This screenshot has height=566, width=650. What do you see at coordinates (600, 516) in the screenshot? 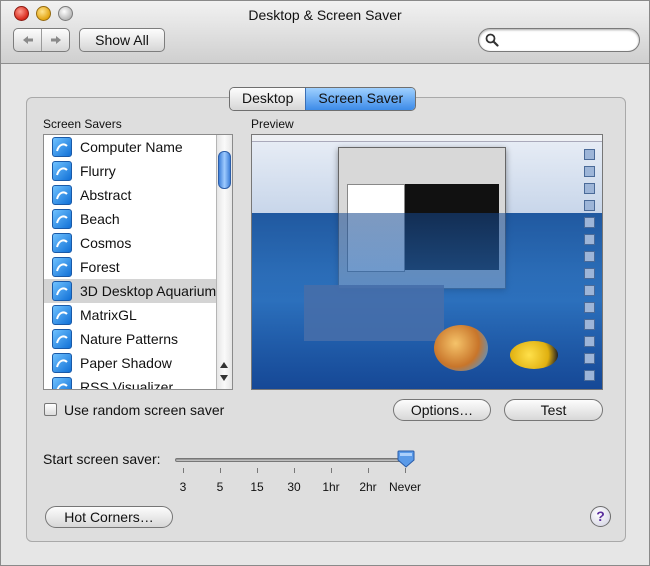
I see `help-button: ?` at bounding box center [600, 516].